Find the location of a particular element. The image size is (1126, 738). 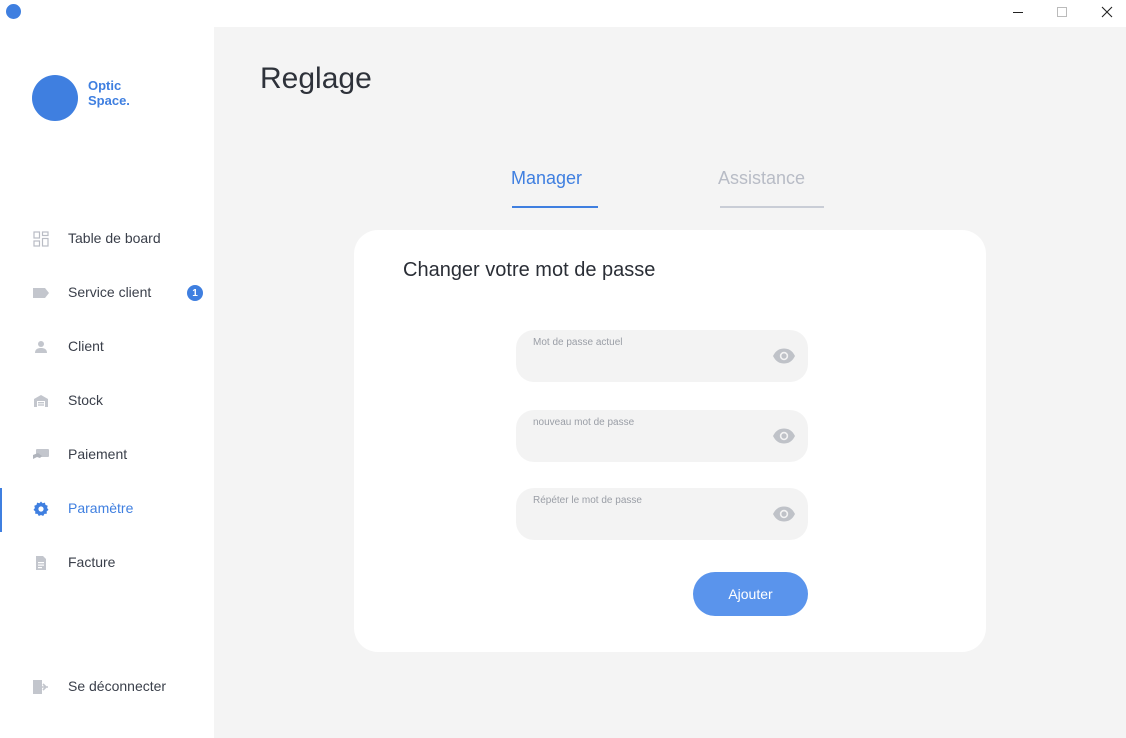

gear-icon is located at coordinates (41, 509).